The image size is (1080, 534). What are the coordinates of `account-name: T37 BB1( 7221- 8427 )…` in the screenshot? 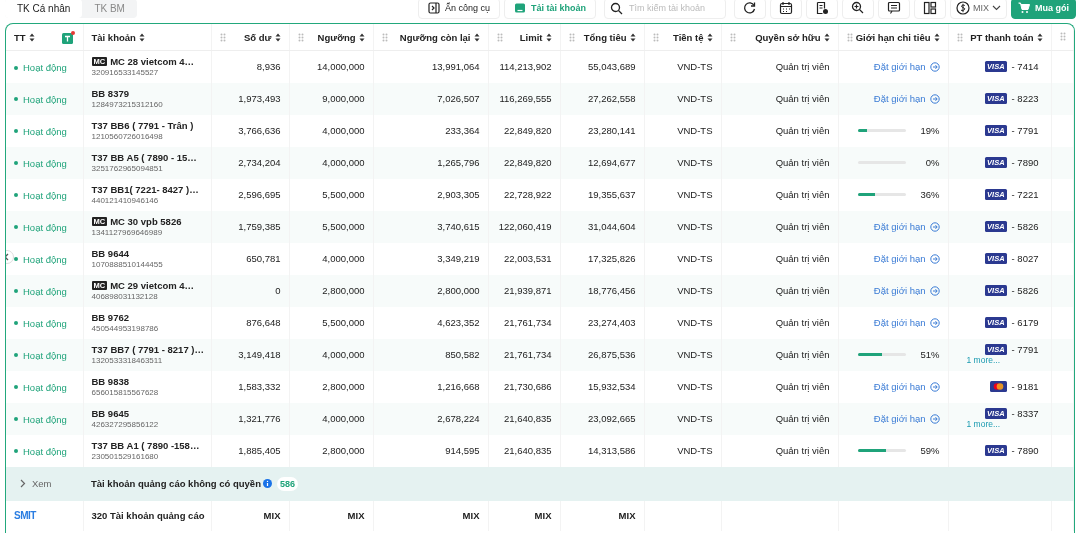 It's located at (145, 189).